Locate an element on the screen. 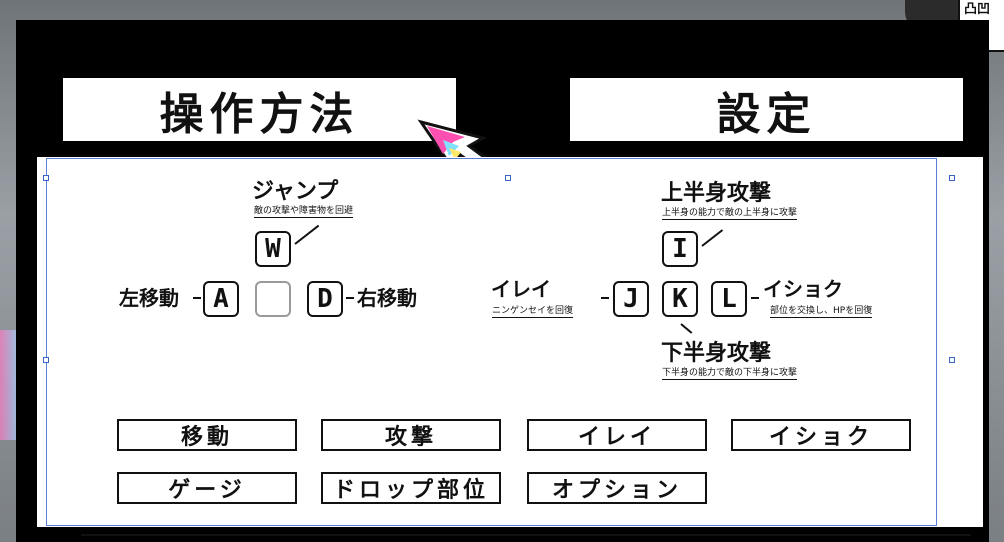  key-i: I is located at coordinates (680, 249).